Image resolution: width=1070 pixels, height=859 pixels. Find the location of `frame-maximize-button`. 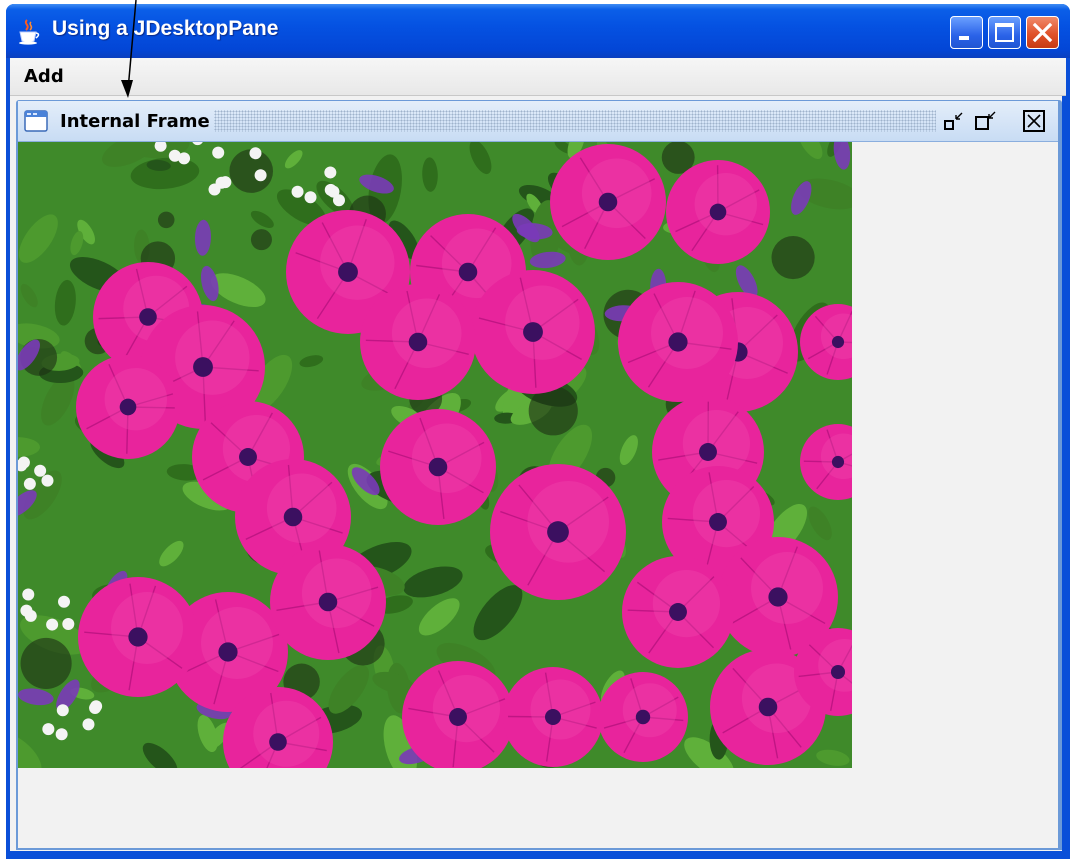

frame-maximize-button is located at coordinates (985, 121).